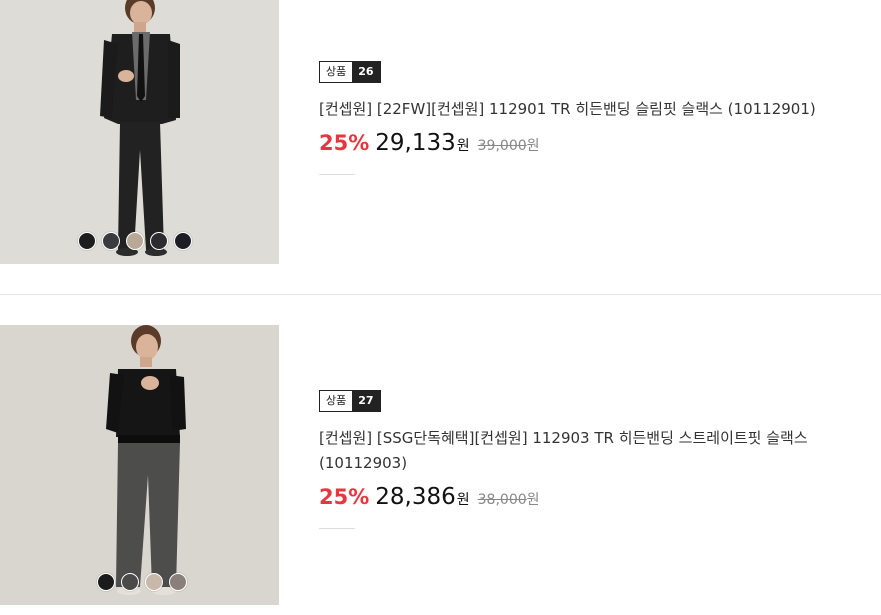  I want to click on price-row: 25% 28,386 원 38,000 원, so click(600, 497).